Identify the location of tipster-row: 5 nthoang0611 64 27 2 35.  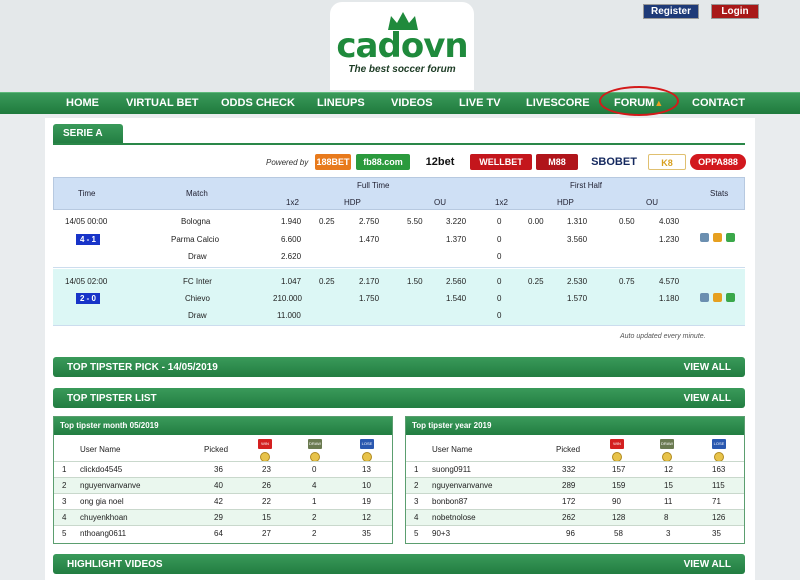
(223, 533).